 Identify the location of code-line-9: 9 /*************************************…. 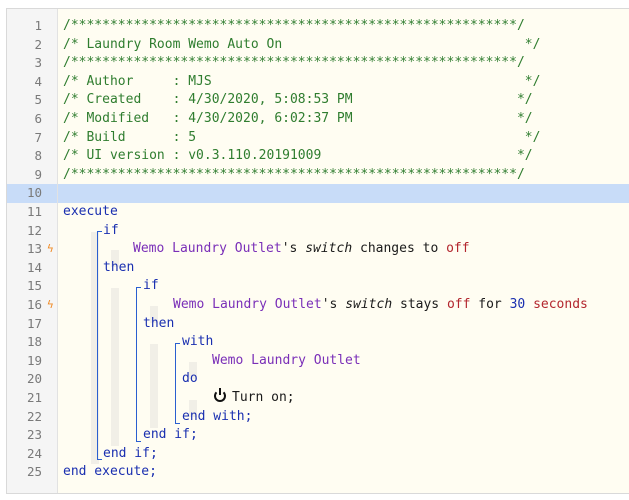
(318, 175).